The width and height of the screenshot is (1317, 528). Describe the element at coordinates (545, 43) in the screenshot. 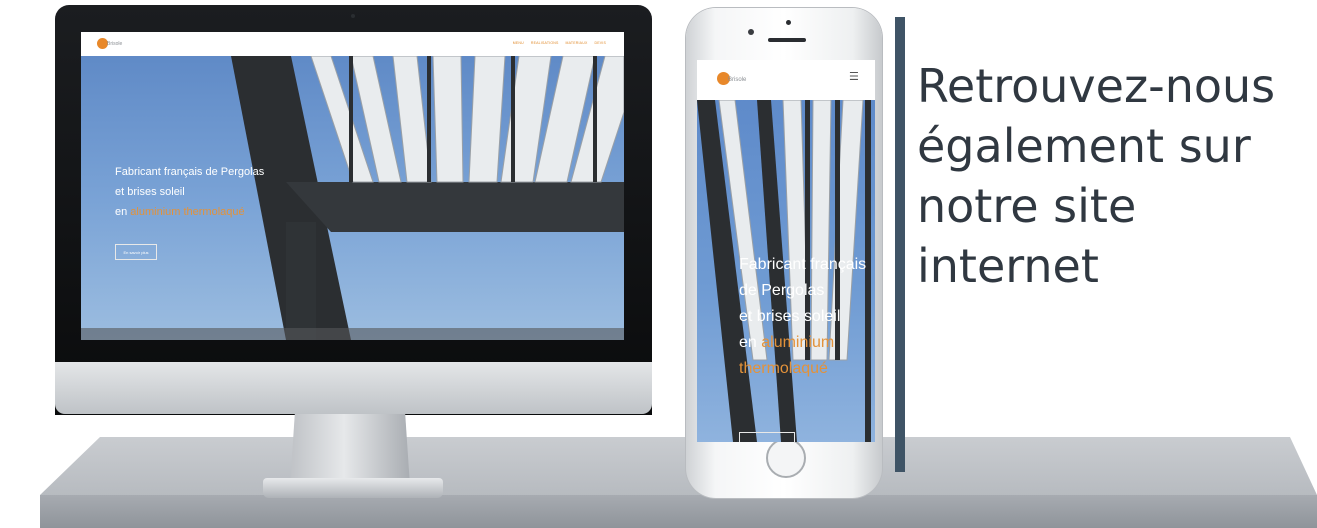

I see `nav-item: REALISATIONS` at that location.